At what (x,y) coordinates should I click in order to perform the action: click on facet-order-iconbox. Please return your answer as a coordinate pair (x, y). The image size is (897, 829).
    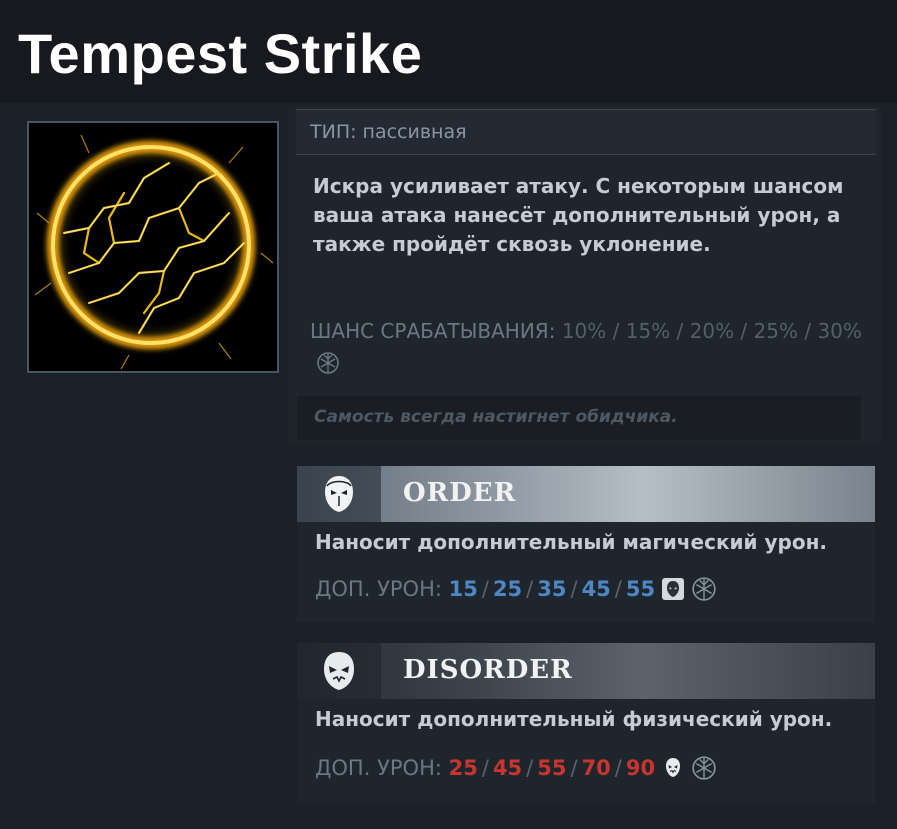
    Looking at the image, I should click on (339, 494).